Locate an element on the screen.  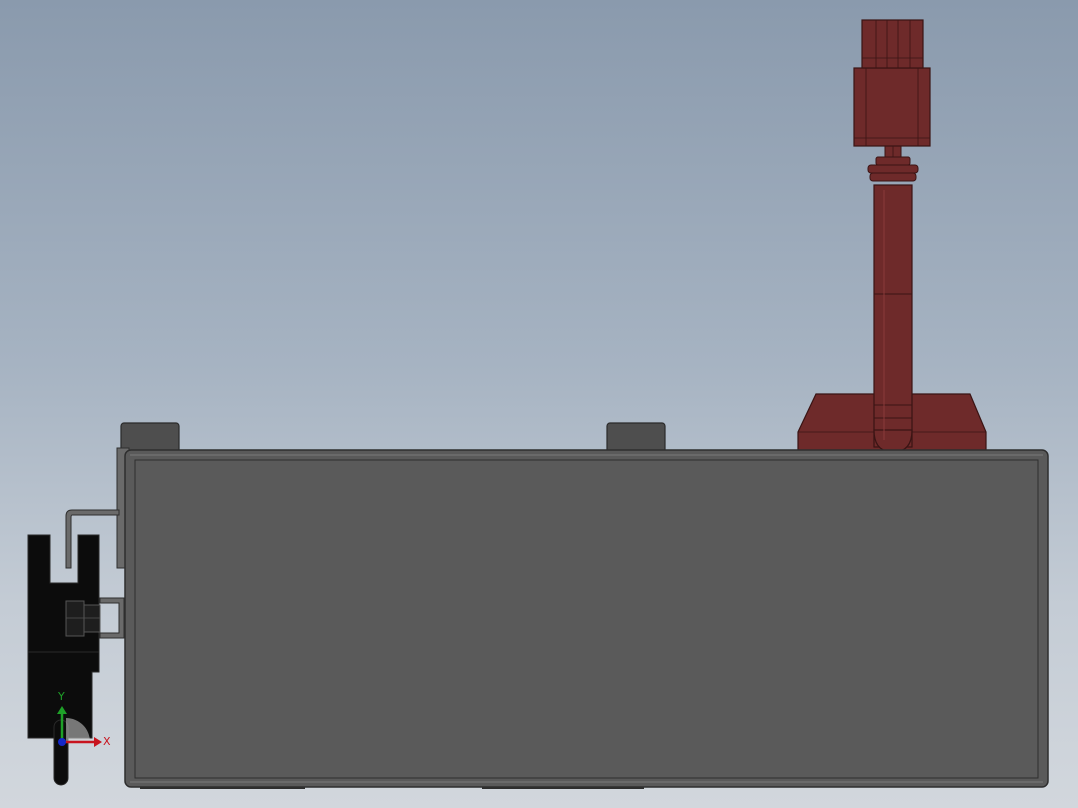
x-axis-label: X is located at coordinates (107, 741).